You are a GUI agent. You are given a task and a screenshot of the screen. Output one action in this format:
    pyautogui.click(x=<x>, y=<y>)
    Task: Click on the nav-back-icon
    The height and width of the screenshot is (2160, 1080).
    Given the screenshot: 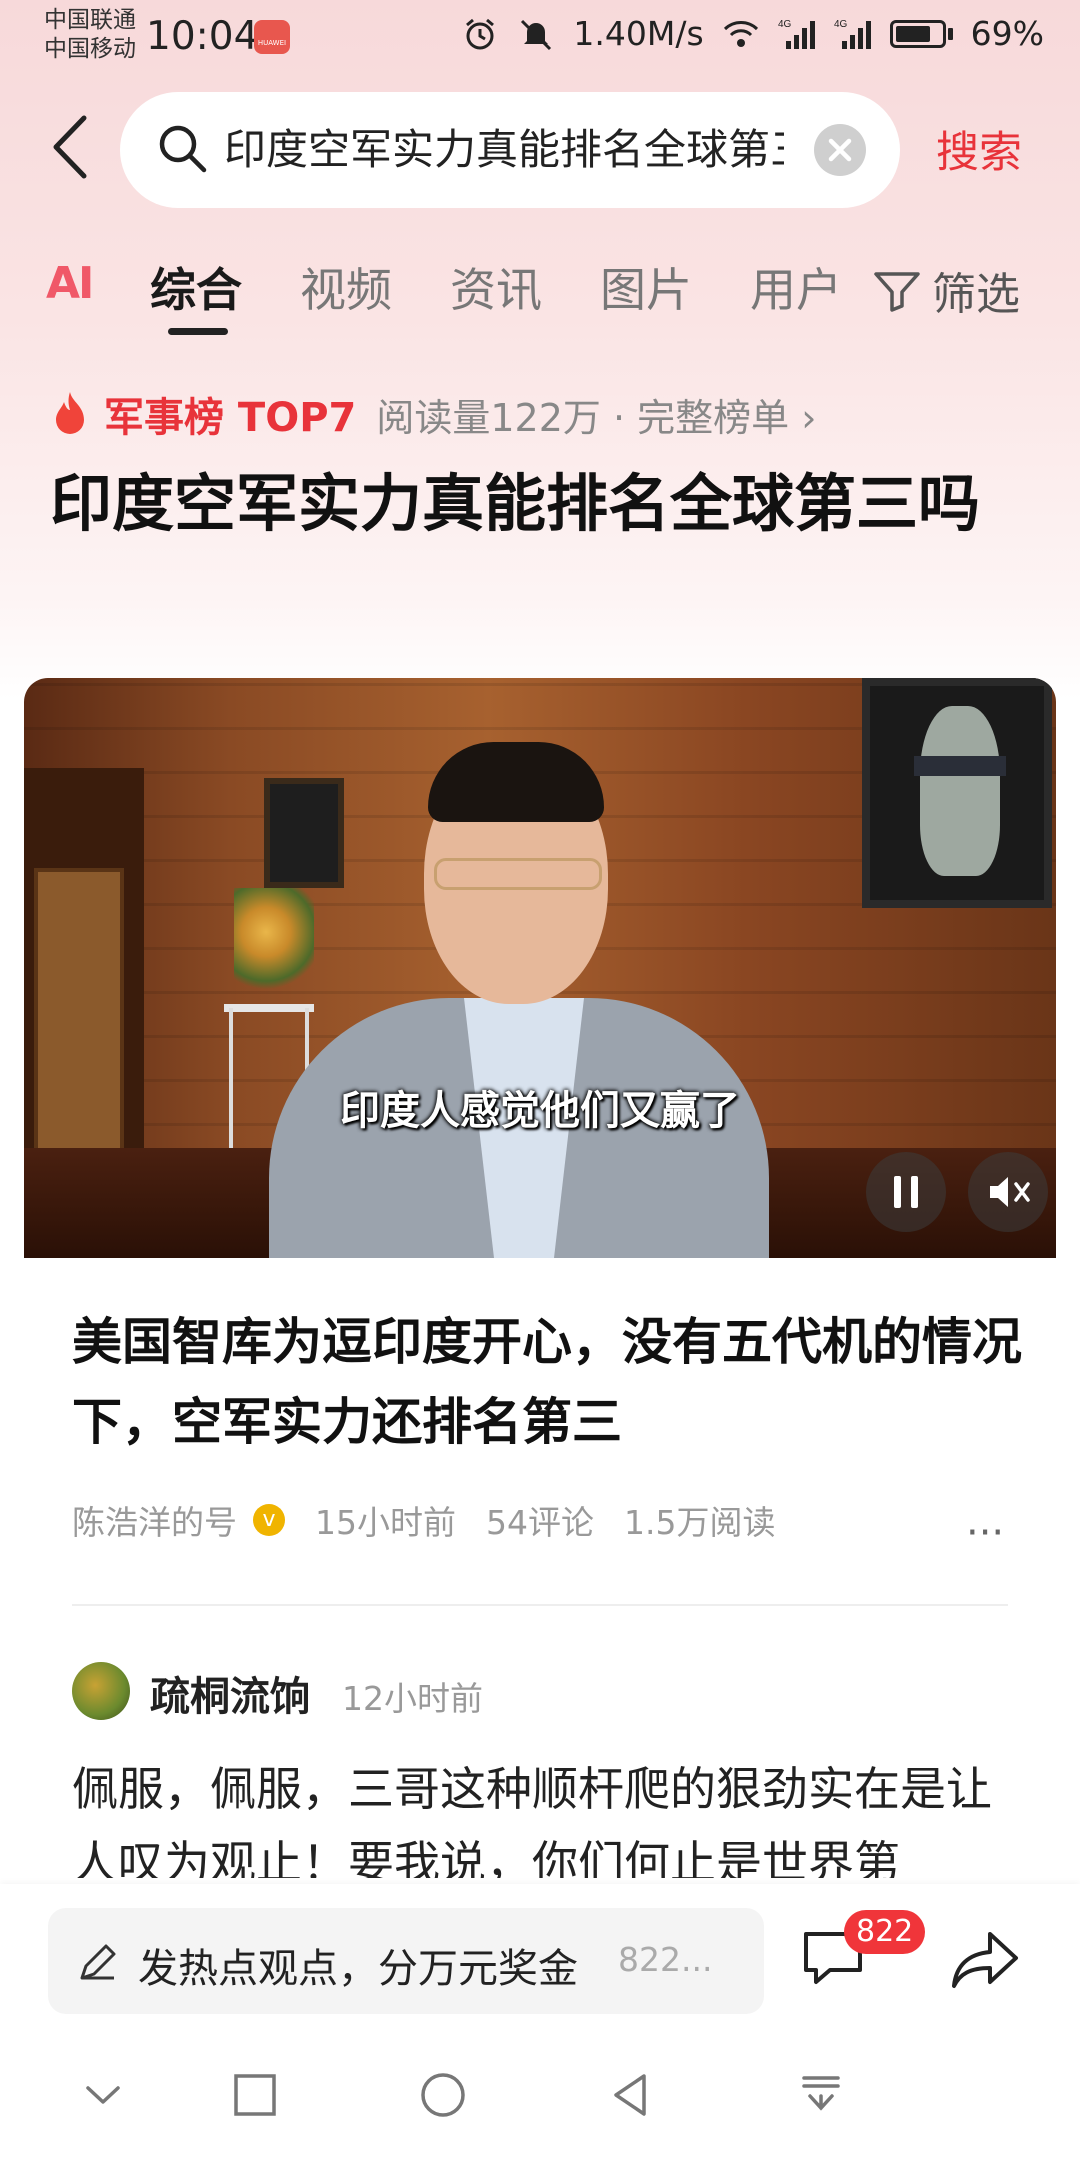 What is the action you would take?
    pyautogui.click(x=631, y=2095)
    